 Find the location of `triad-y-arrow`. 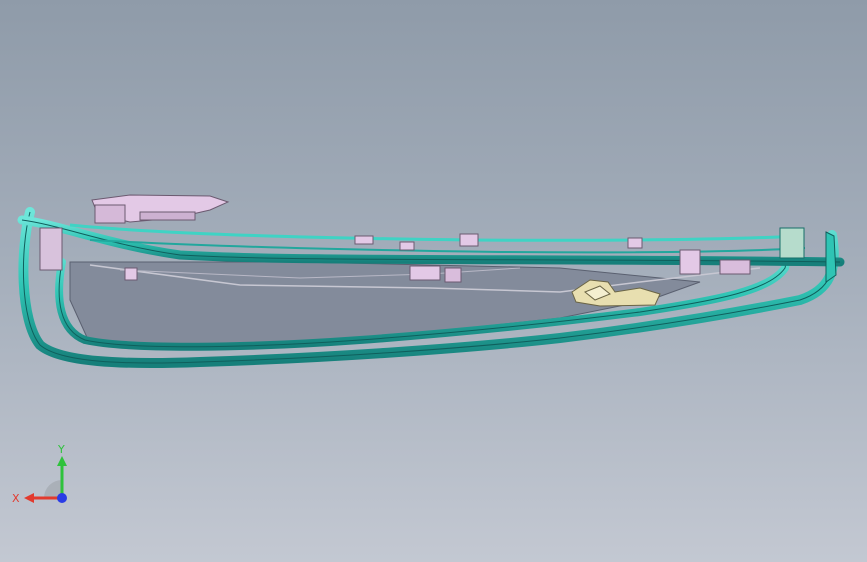

triad-y-arrow is located at coordinates (62, 461).